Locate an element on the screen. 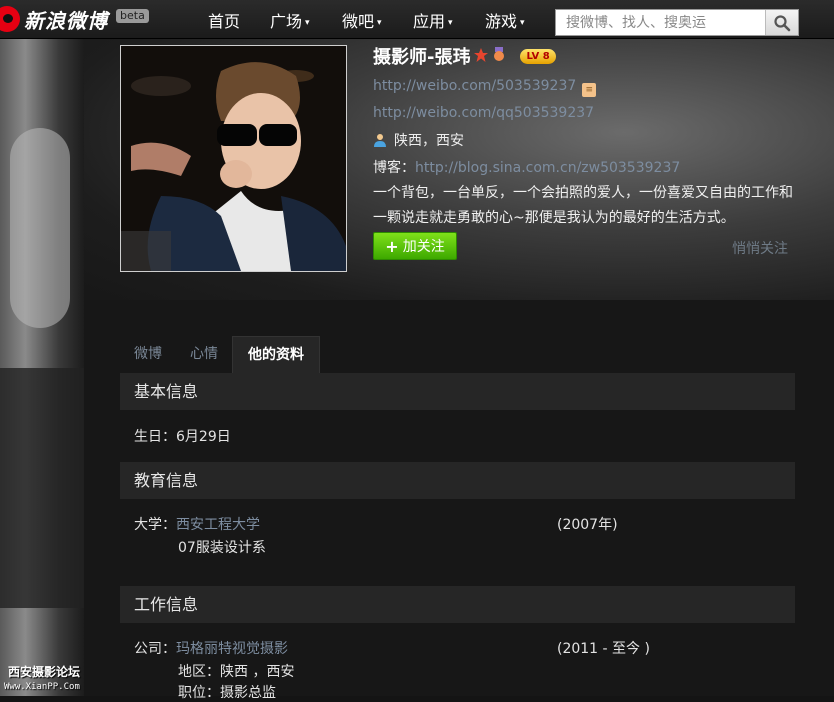 The height and width of the screenshot is (702, 834). company-link: 玛格丽特视觉摄影 is located at coordinates (232, 649).